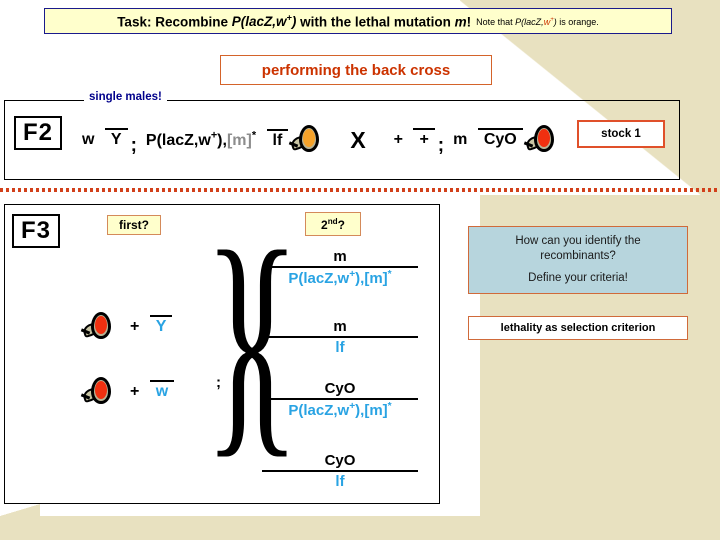 This screenshot has width=720, height=540. I want to click on f2-generation-tag: F2, so click(38, 133).